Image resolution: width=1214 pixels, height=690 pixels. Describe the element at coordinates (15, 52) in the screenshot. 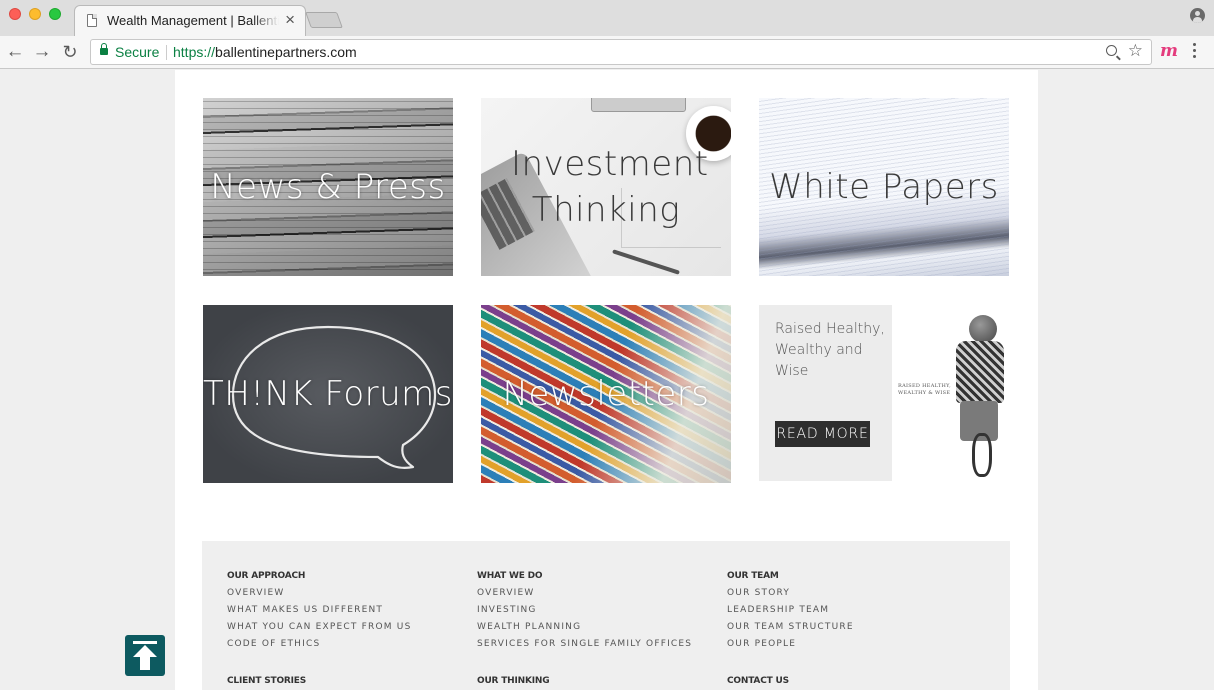

I see `back-icon: ←` at that location.